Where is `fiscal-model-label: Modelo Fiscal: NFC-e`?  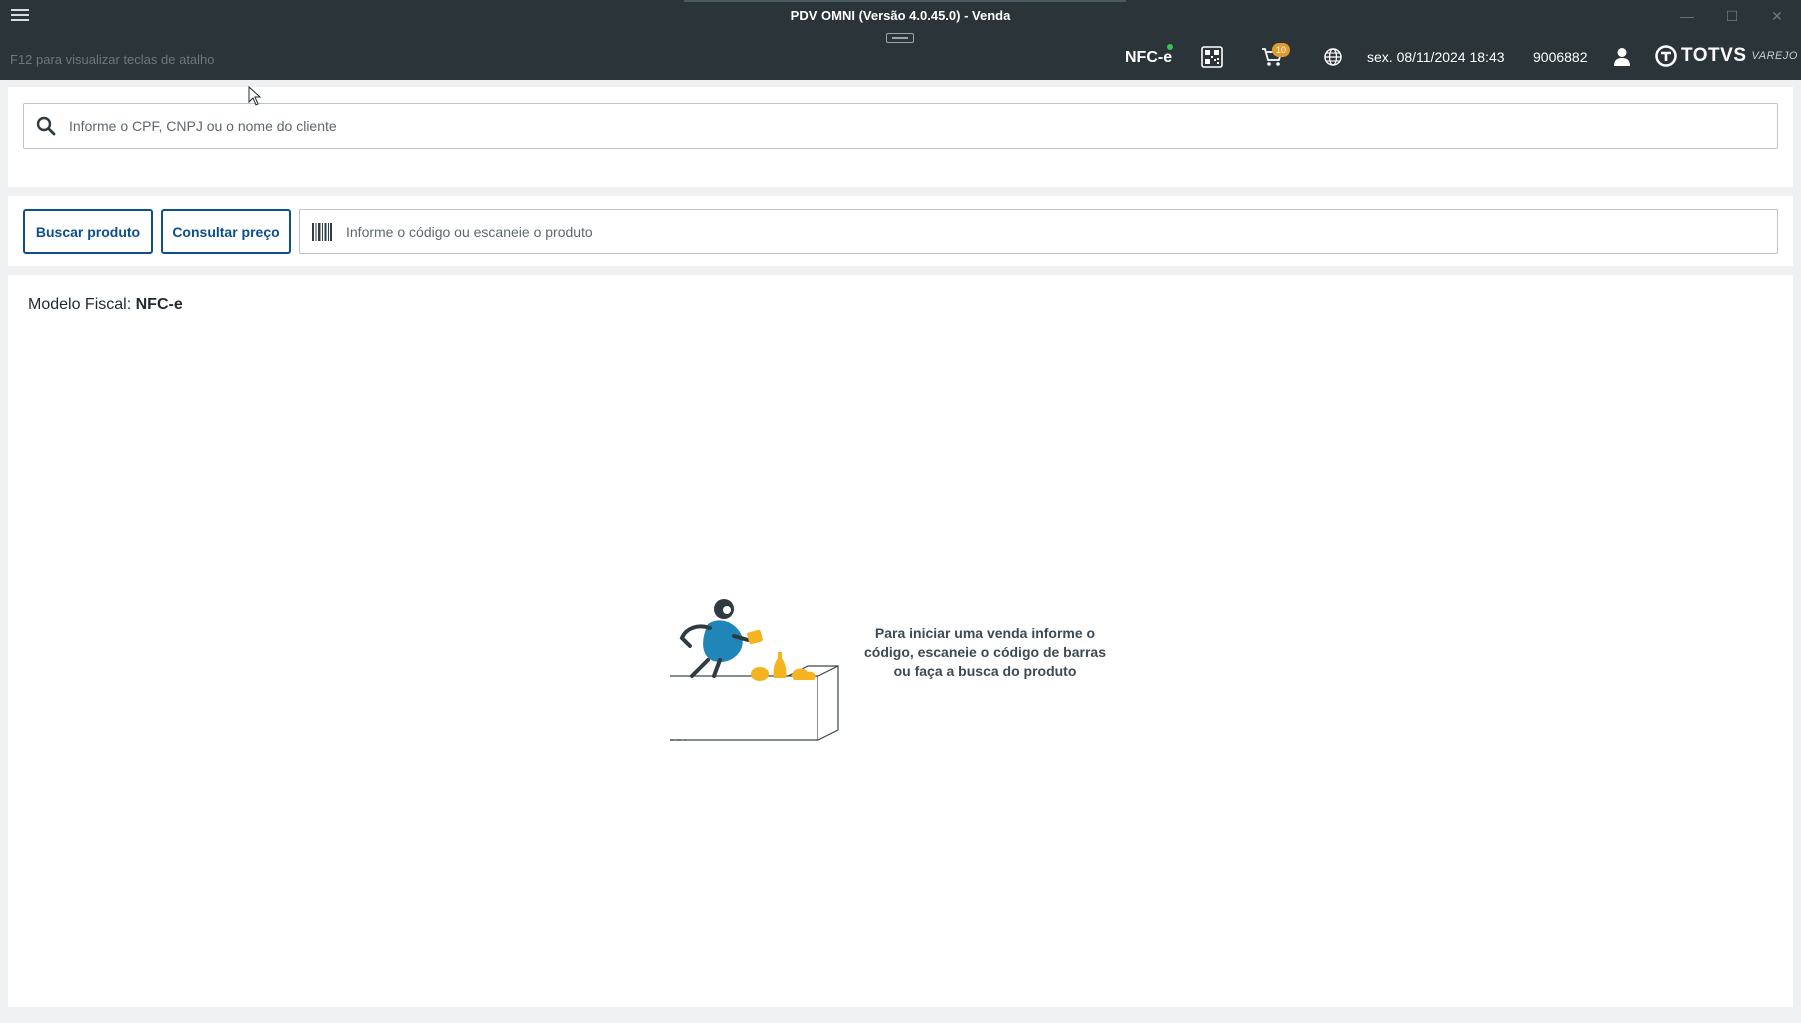
fiscal-model-label: Modelo Fiscal: NFC-e is located at coordinates (105, 305).